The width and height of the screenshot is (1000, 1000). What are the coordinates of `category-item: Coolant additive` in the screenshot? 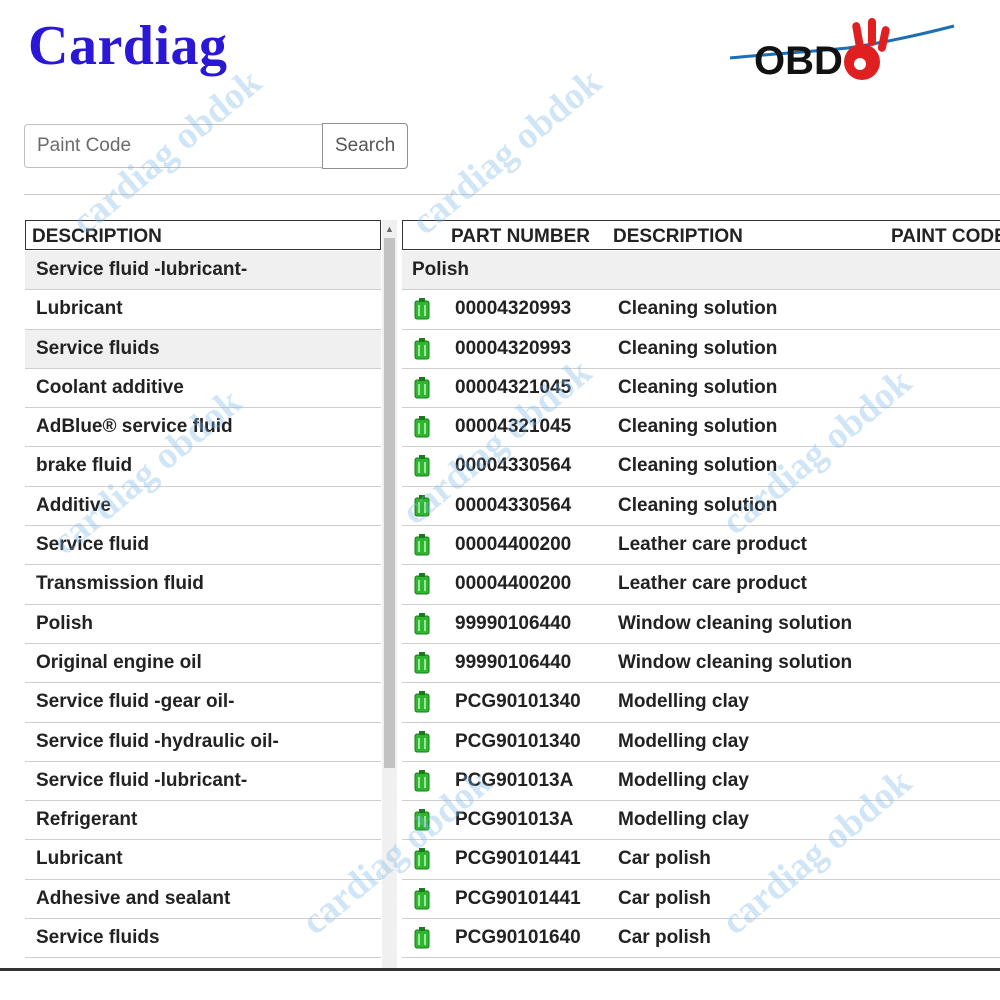 It's located at (203, 389).